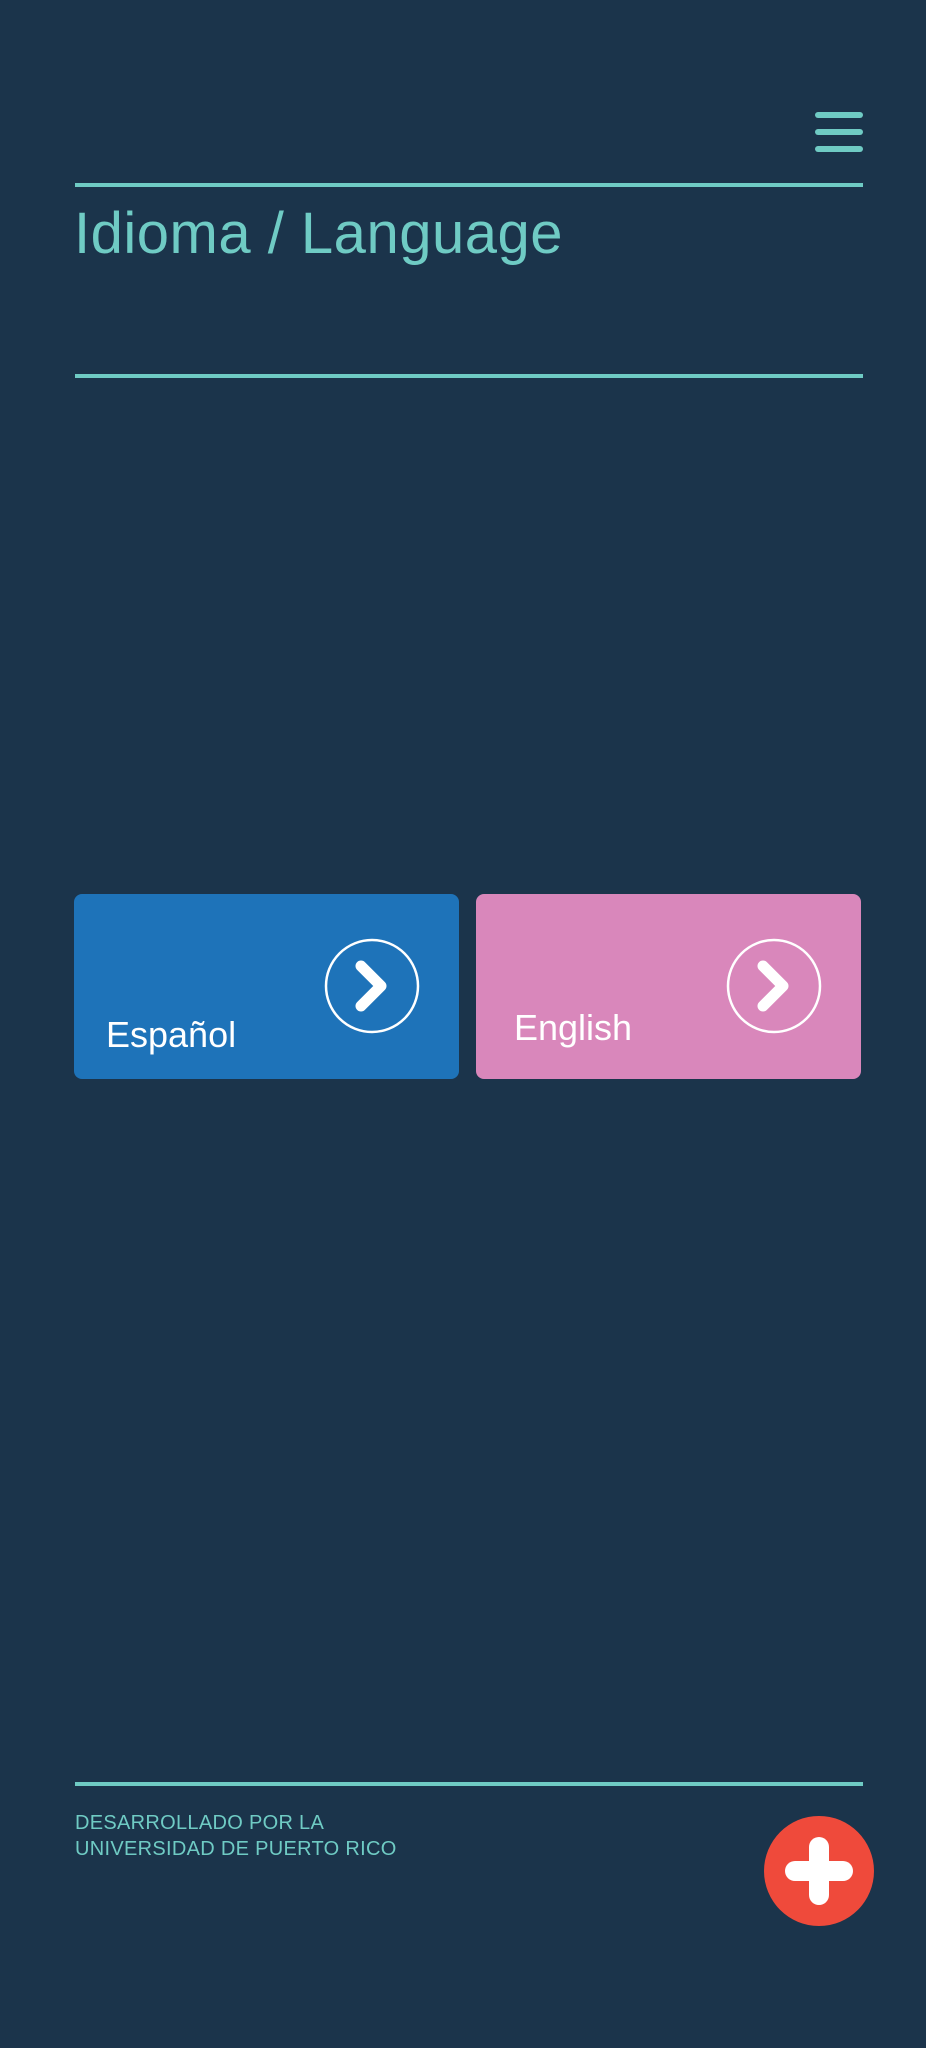 This screenshot has width=926, height=2048. What do you see at coordinates (469, 1784) in the screenshot?
I see `footer-divider` at bounding box center [469, 1784].